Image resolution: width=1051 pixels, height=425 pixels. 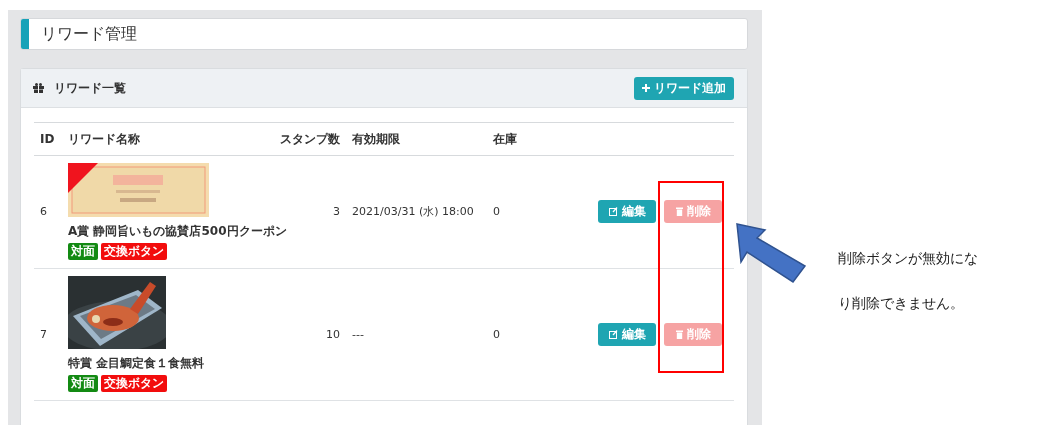 What do you see at coordinates (47, 139) in the screenshot?
I see `column-header: ID` at bounding box center [47, 139].